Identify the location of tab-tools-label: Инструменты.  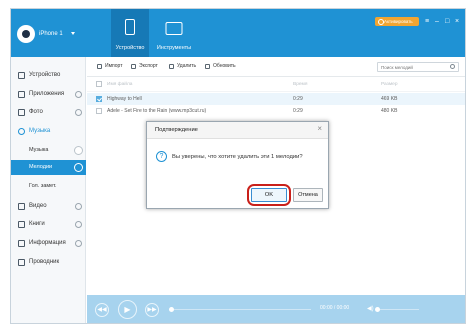
(174, 48).